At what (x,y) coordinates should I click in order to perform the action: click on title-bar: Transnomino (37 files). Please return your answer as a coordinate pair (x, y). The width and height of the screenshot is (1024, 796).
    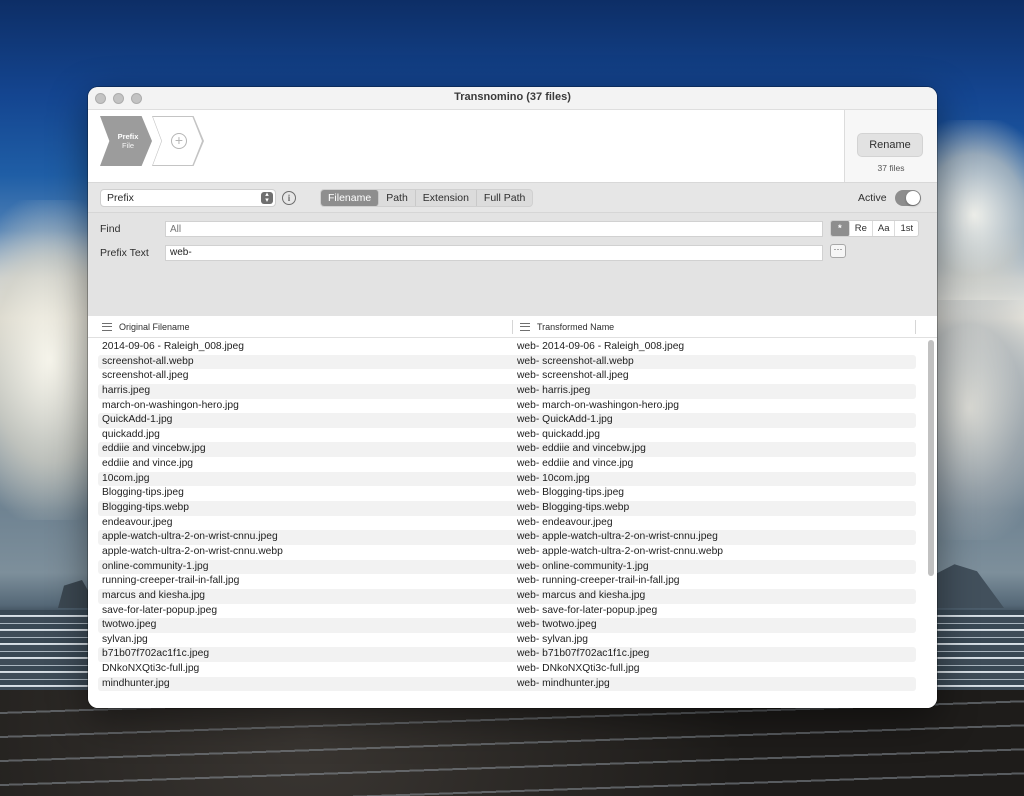
    Looking at the image, I should click on (512, 98).